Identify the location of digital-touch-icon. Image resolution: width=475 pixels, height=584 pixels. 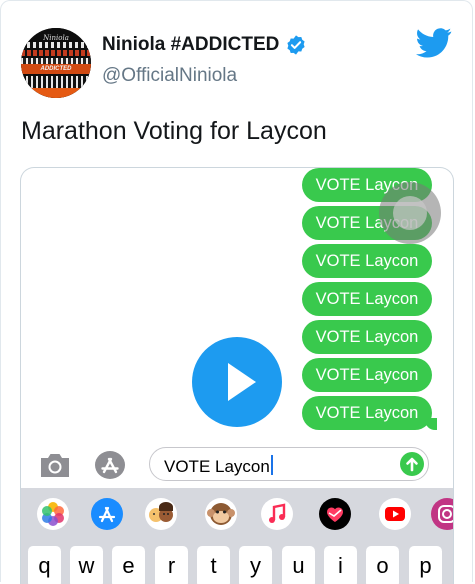
(335, 514).